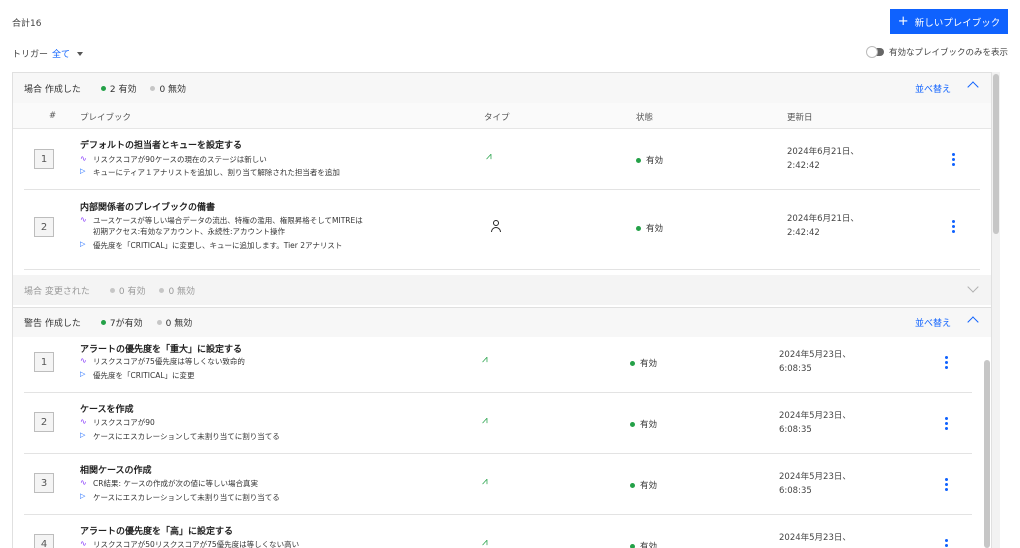 Image resolution: width=1020 pixels, height=548 pixels. I want to click on action-line: ▷ キューにティア１アナリストを追加し、割り当て解除された担当者を追加, so click(210, 172).